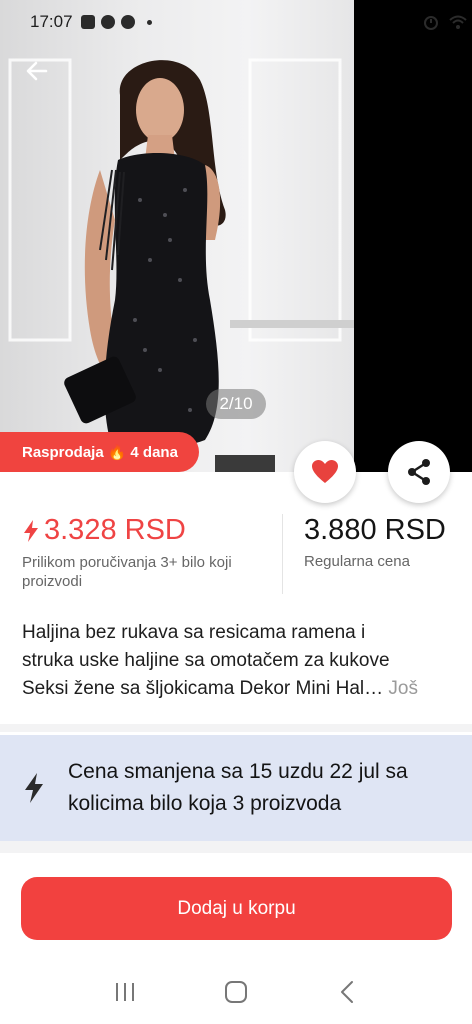 The image size is (472, 1024). What do you see at coordinates (107, 22) in the screenshot?
I see `chrome-icon` at bounding box center [107, 22].